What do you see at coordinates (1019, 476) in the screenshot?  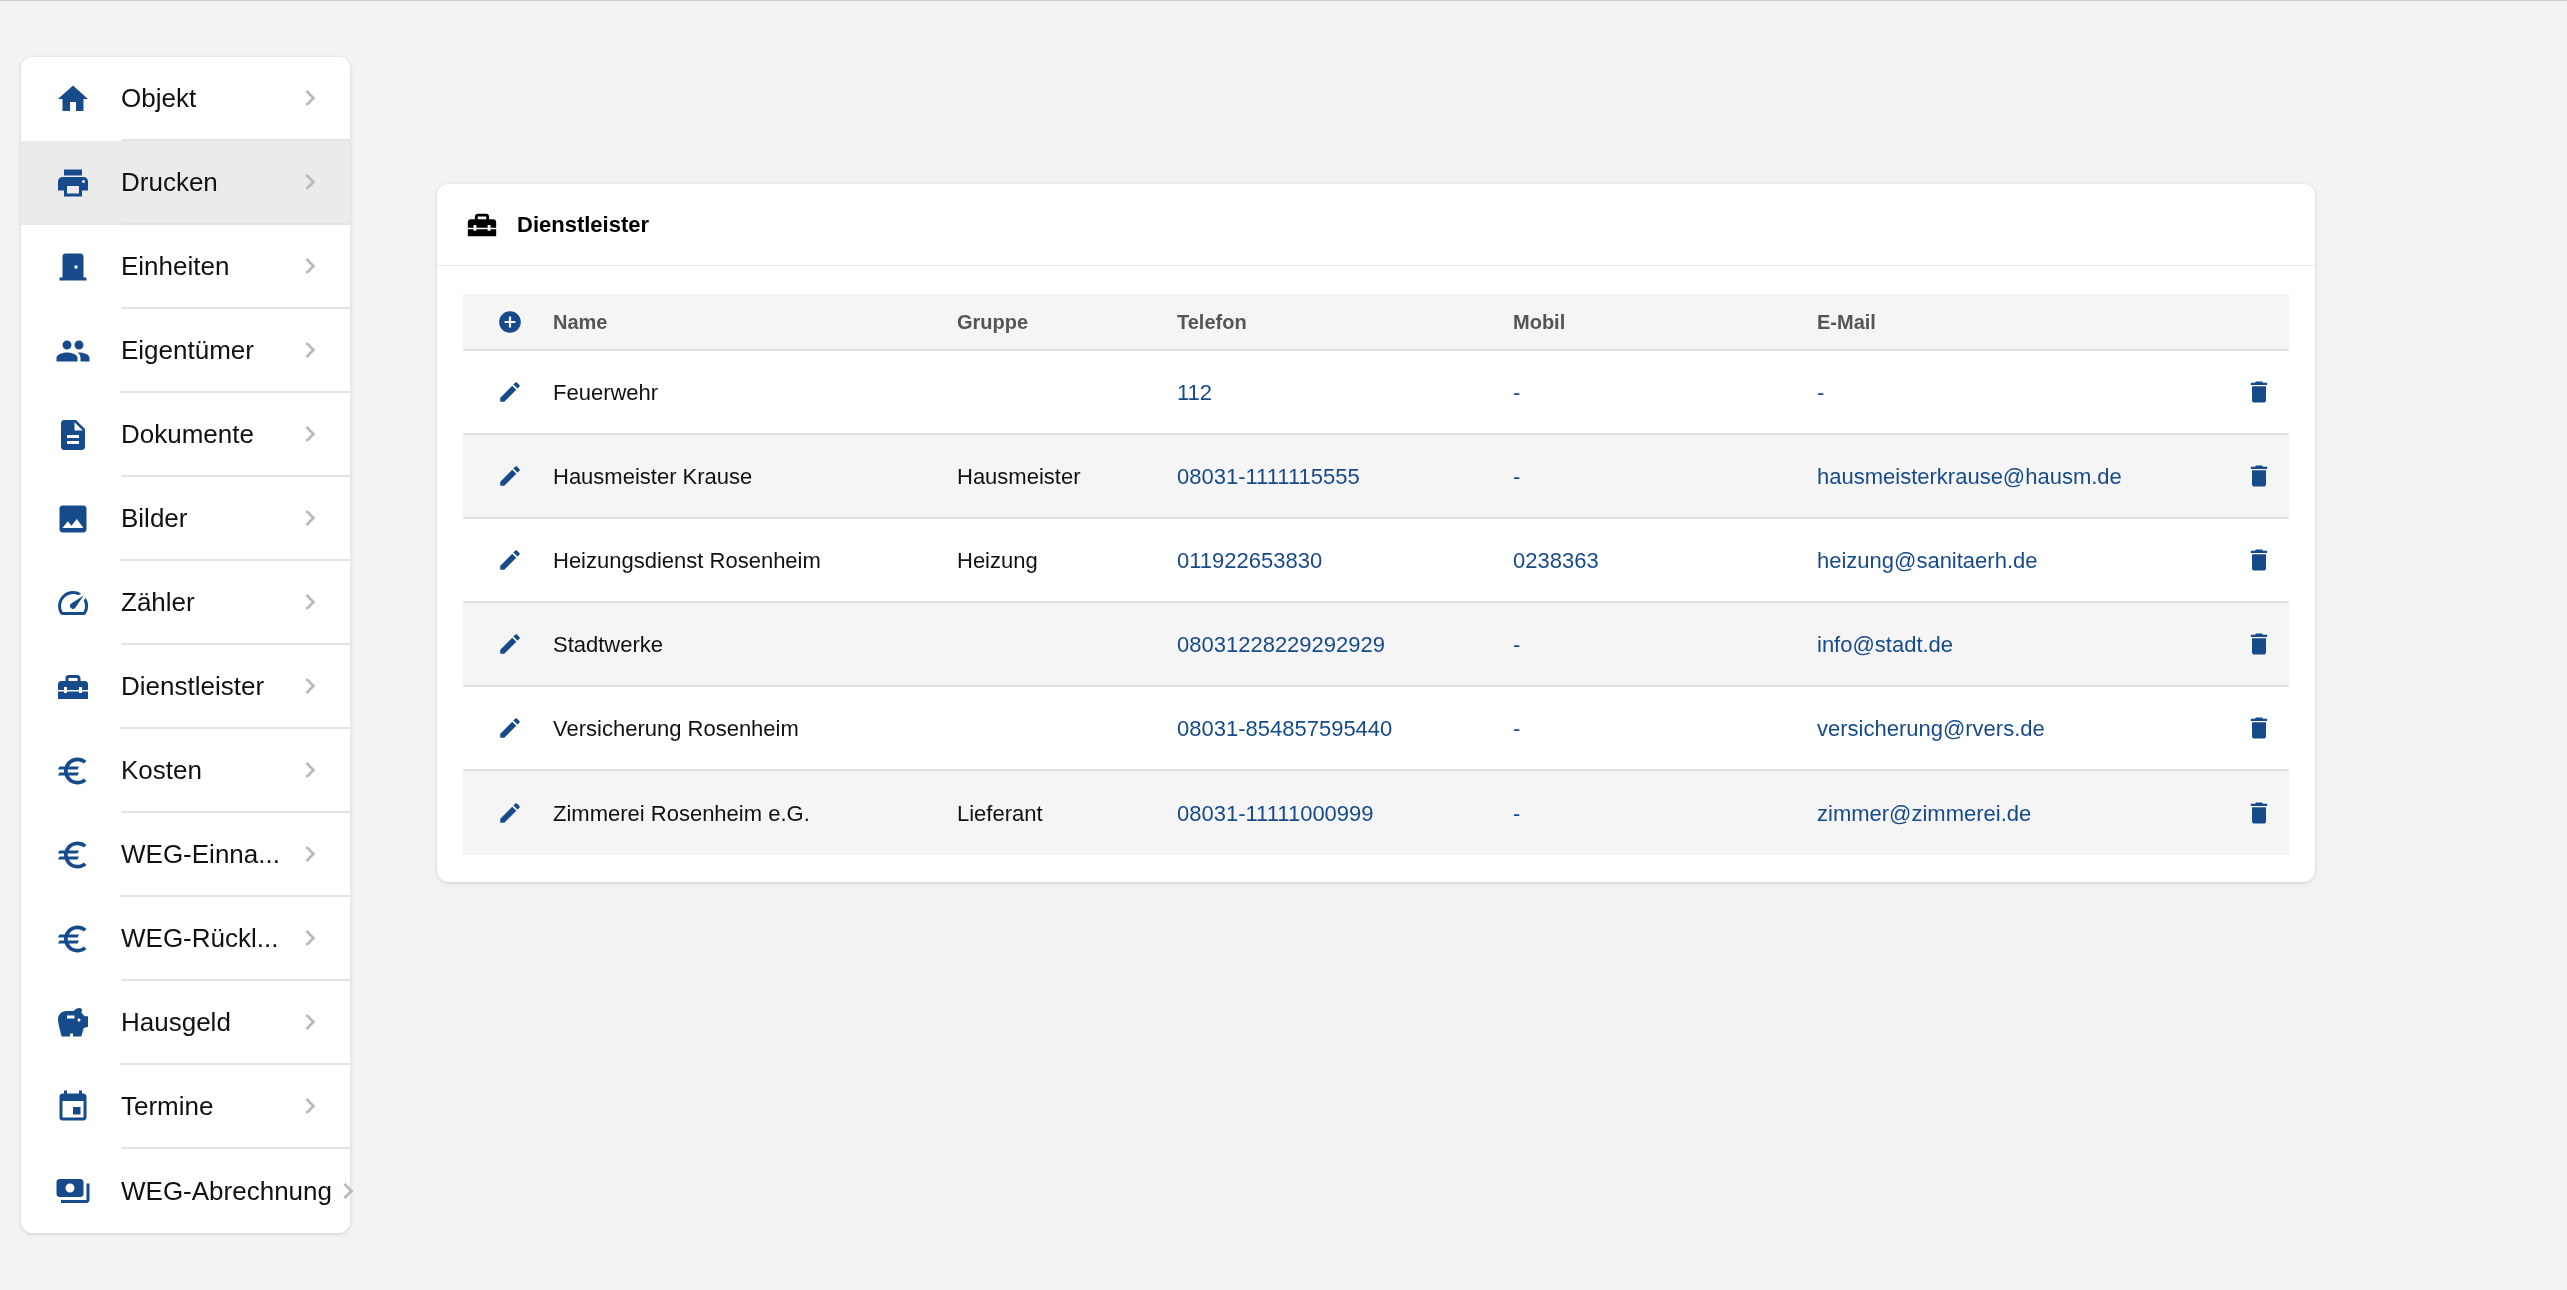 I see `table-cell: Hausmeister` at bounding box center [1019, 476].